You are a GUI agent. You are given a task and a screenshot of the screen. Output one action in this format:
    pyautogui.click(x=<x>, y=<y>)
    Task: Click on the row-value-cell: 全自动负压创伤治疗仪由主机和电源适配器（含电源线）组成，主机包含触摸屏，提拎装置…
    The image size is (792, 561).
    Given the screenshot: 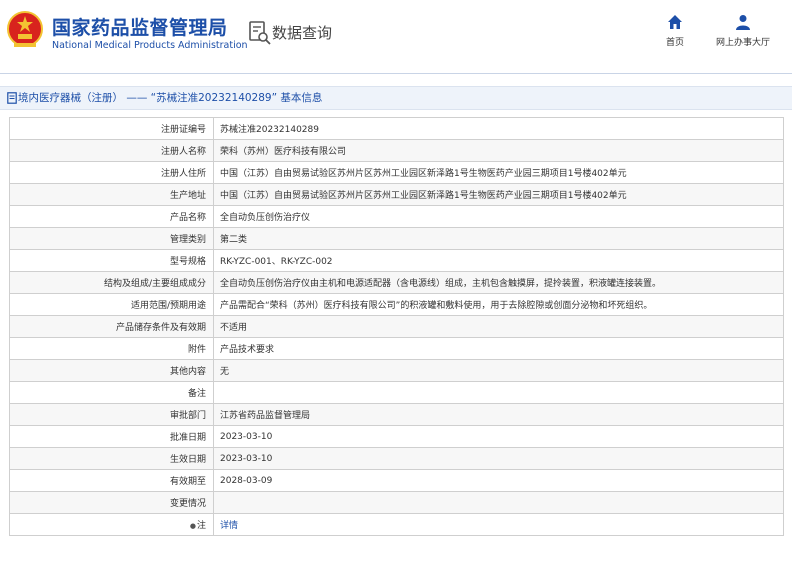 What is the action you would take?
    pyautogui.click(x=498, y=282)
    